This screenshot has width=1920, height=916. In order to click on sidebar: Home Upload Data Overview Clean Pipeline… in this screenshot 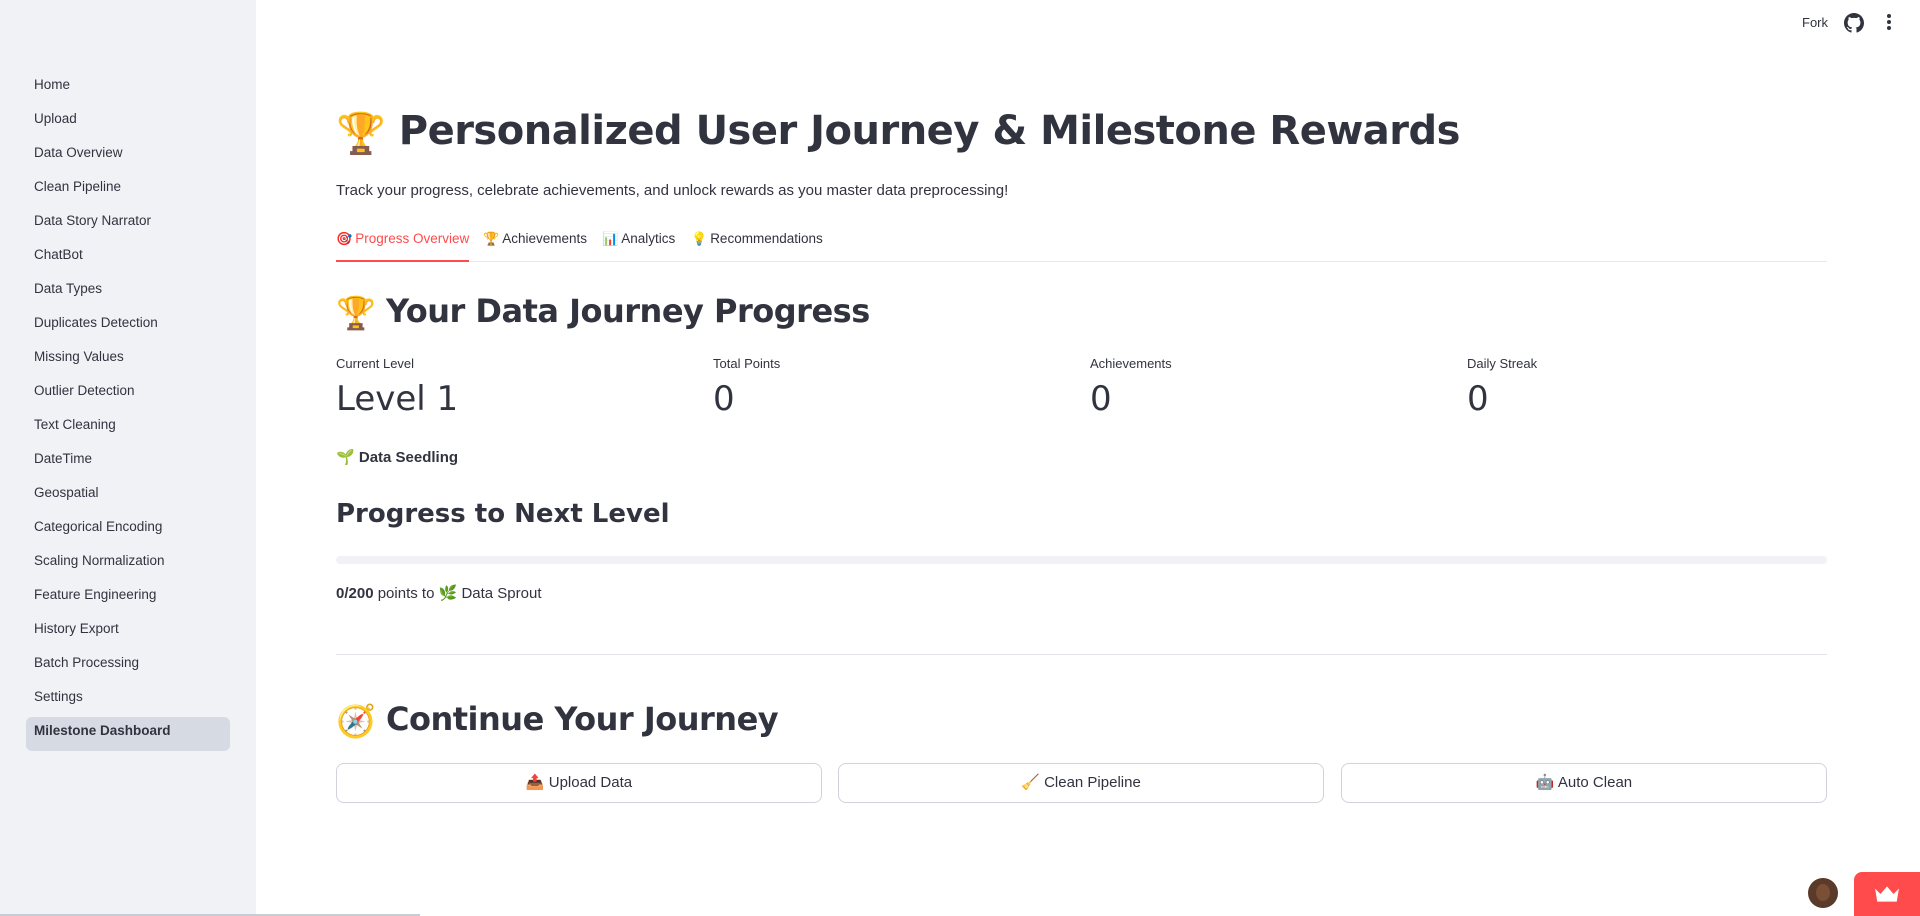, I will do `click(128, 458)`.